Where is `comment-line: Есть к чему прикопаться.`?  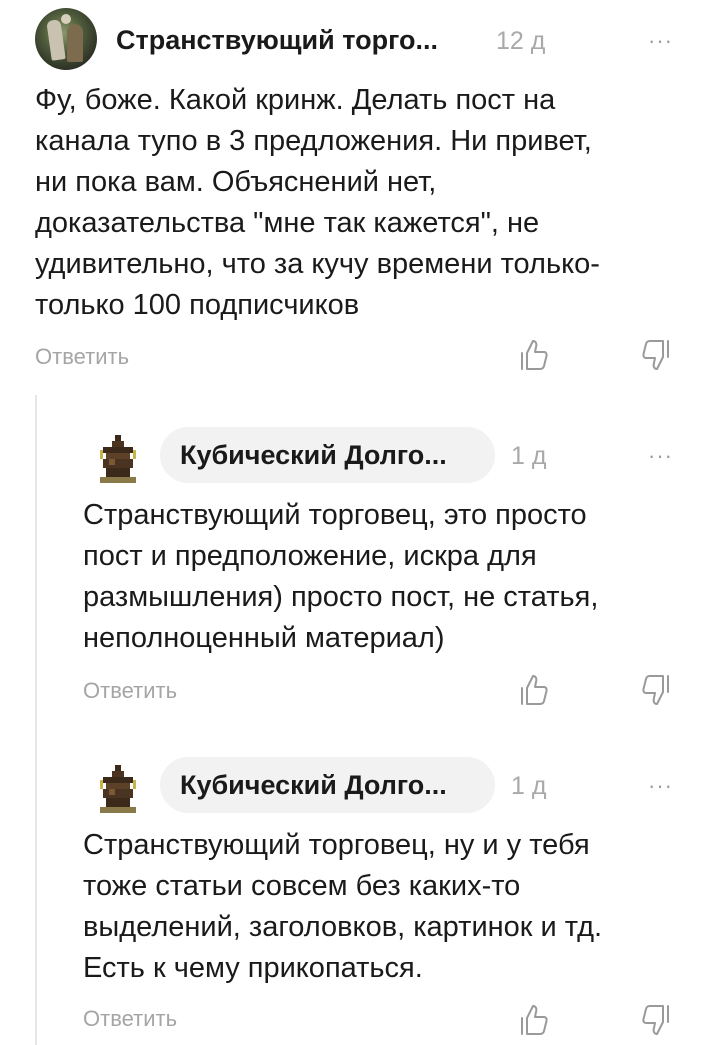
comment-line: Есть к чему прикопаться. is located at coordinates (253, 968).